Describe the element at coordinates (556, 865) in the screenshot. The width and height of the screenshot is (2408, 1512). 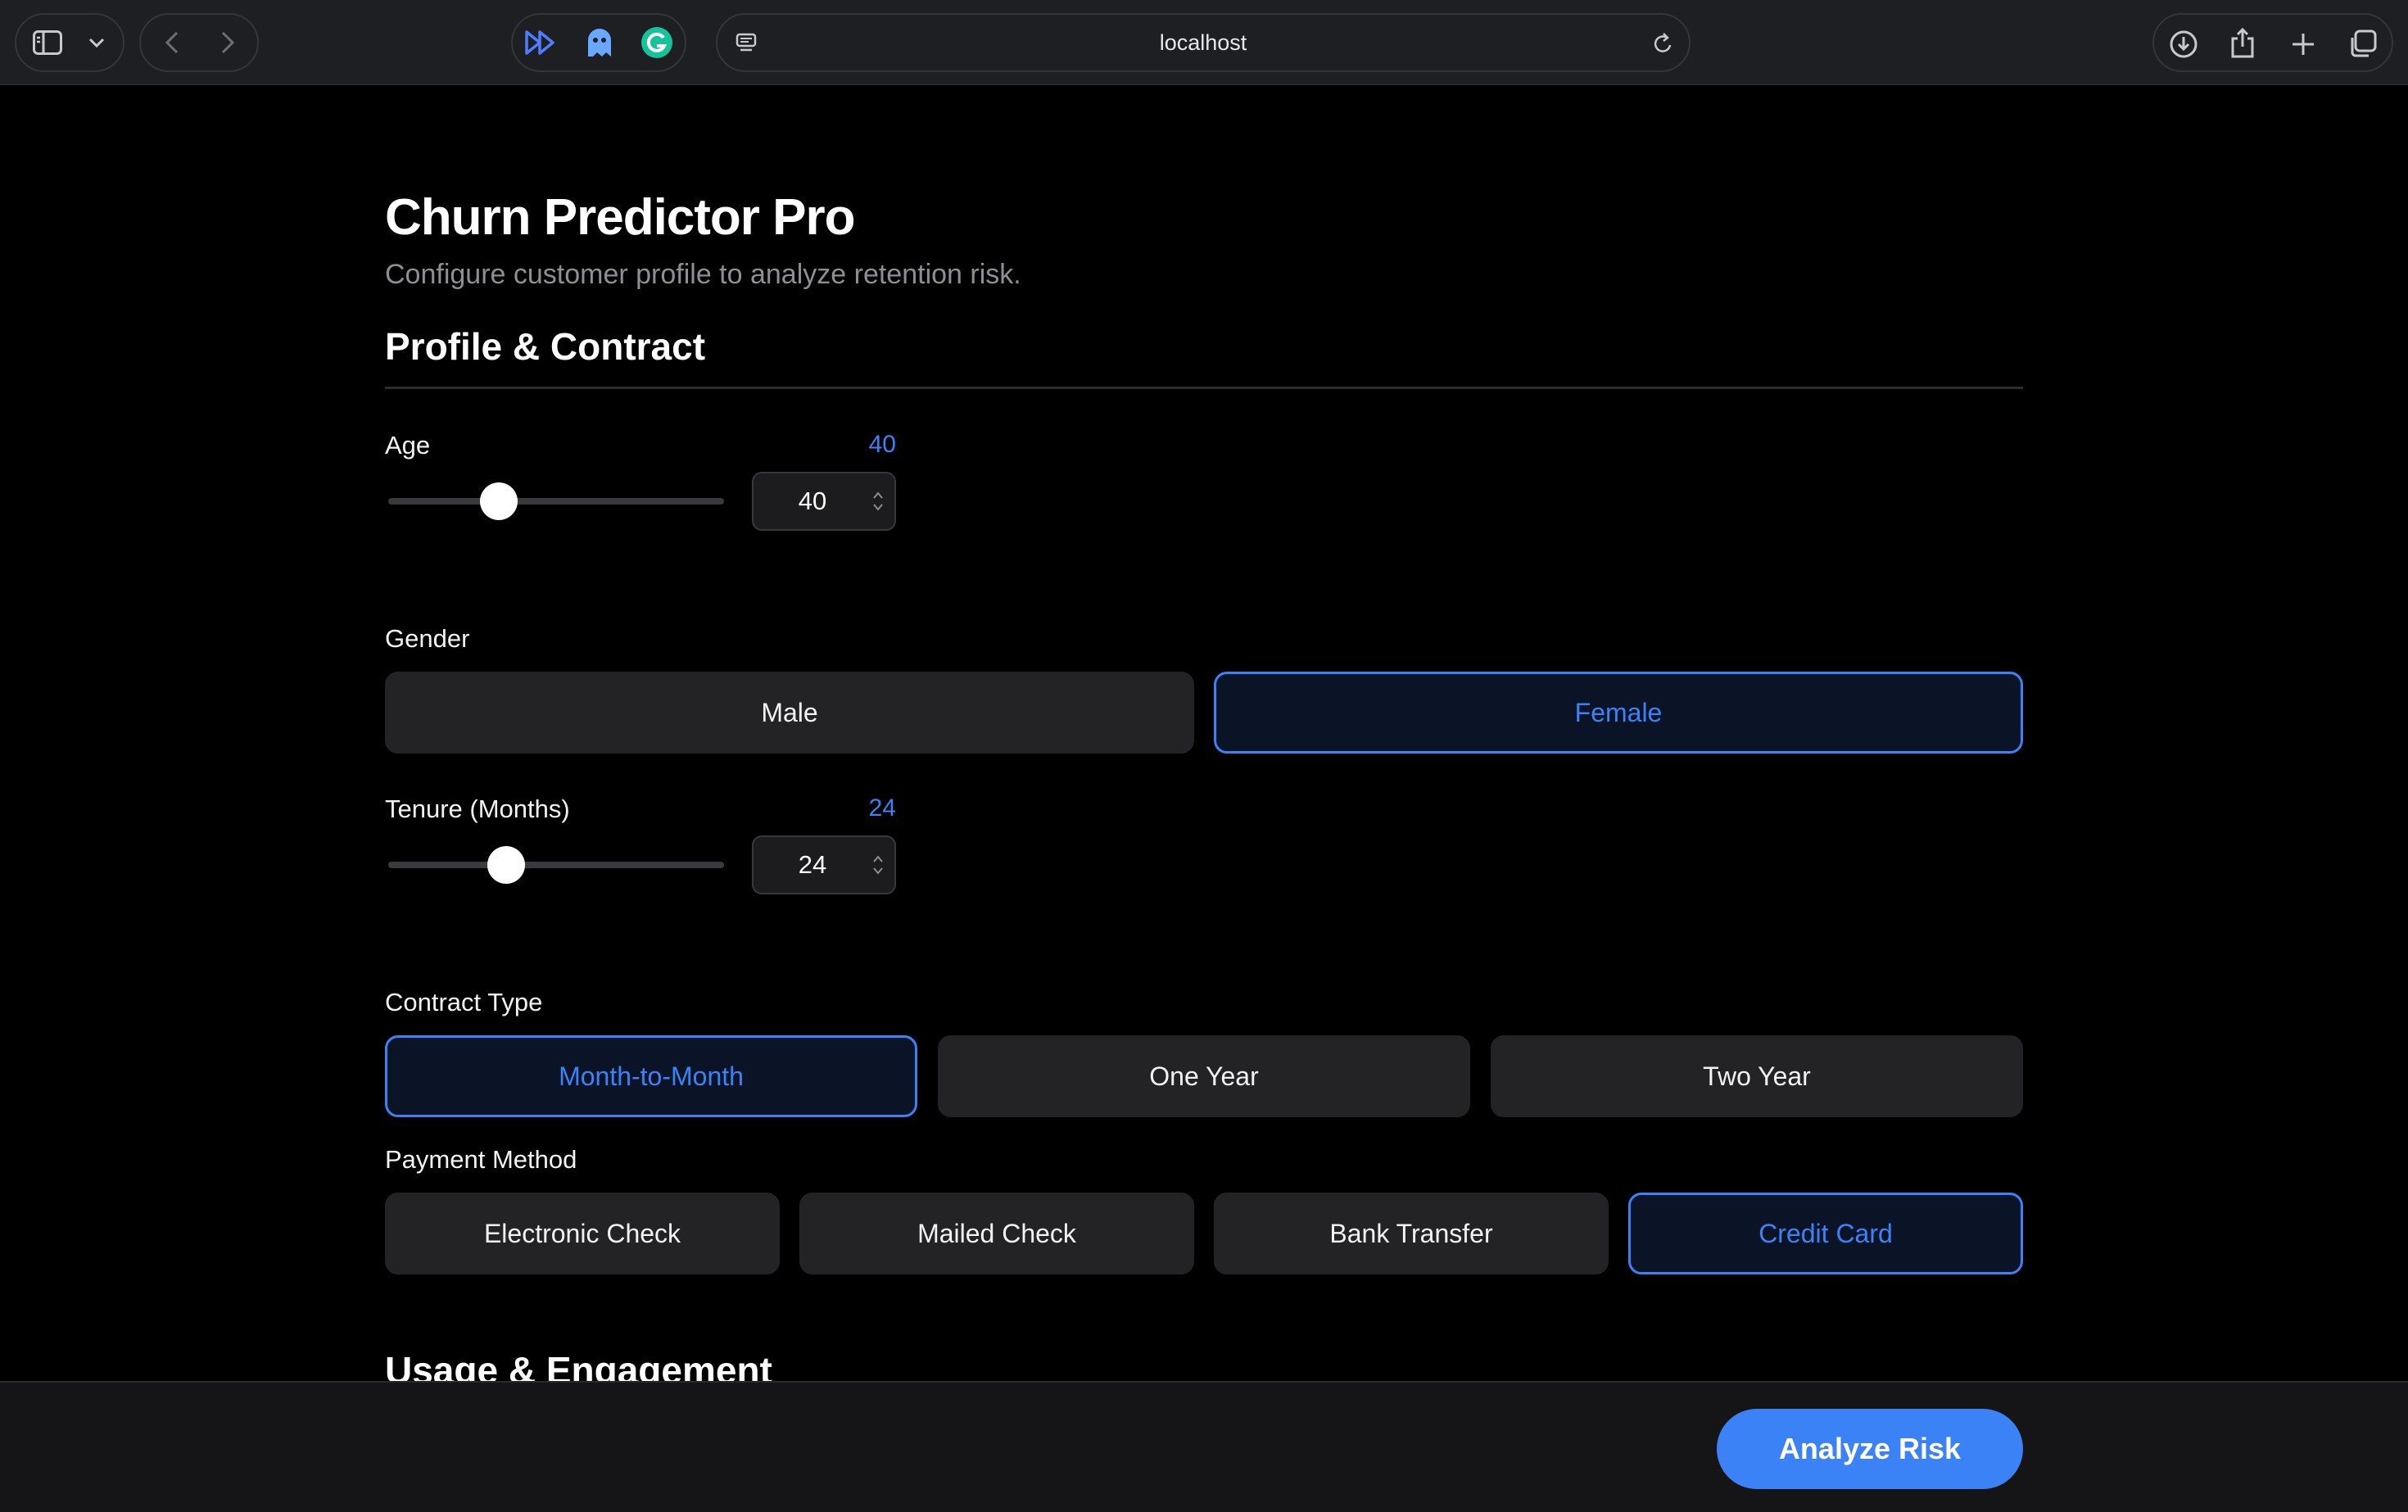
I see `tenure-slider` at that location.